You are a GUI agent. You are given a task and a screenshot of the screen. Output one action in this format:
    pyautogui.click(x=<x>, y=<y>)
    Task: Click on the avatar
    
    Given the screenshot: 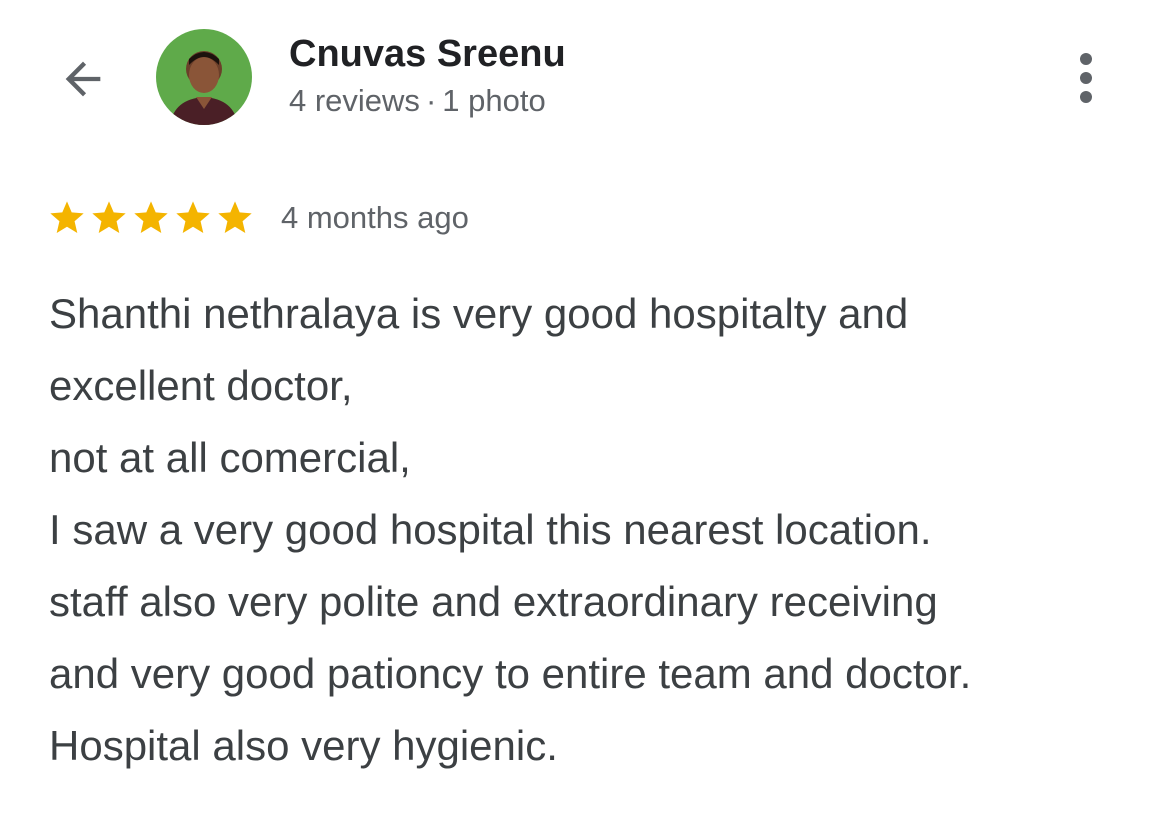 What is the action you would take?
    pyautogui.click(x=204, y=77)
    